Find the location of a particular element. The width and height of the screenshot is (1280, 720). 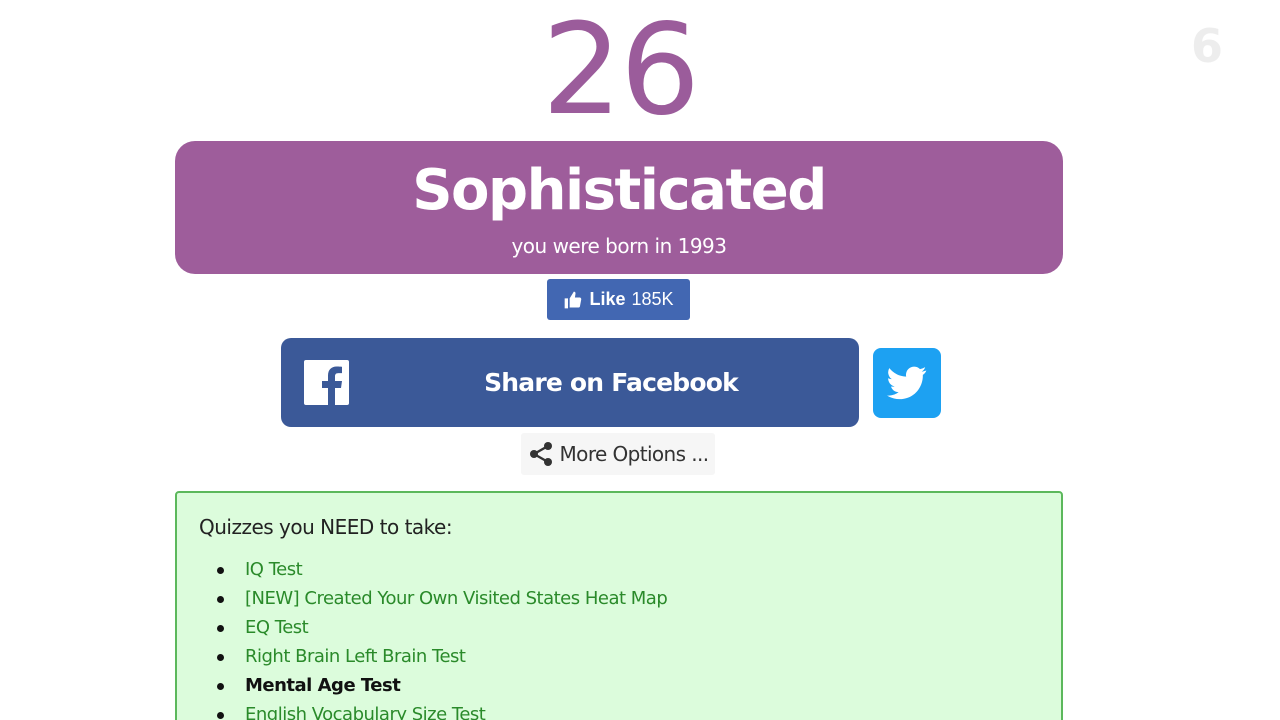

thumbs-up-icon is located at coordinates (573, 299).